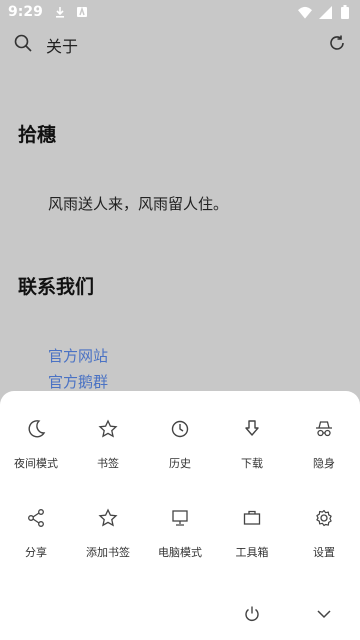  Describe the element at coordinates (36, 463) in the screenshot. I see `menu-label: 夜间模式` at that location.